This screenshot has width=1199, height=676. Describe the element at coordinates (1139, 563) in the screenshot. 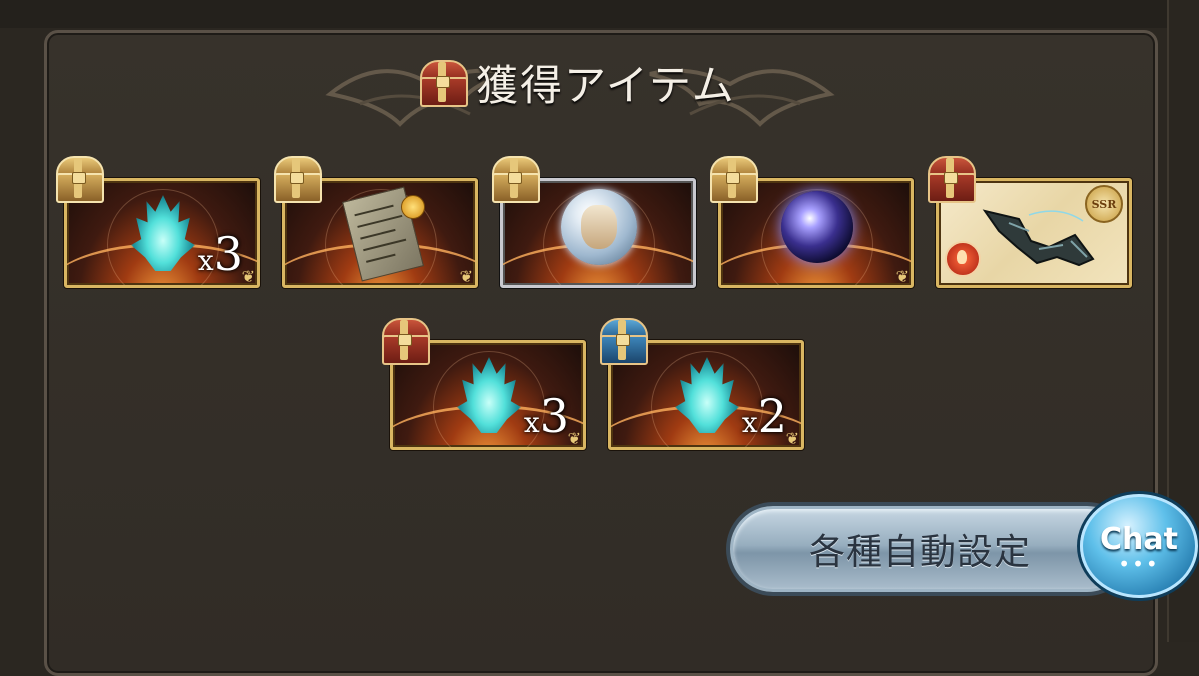

I see `chat-dots-icon: •••` at that location.